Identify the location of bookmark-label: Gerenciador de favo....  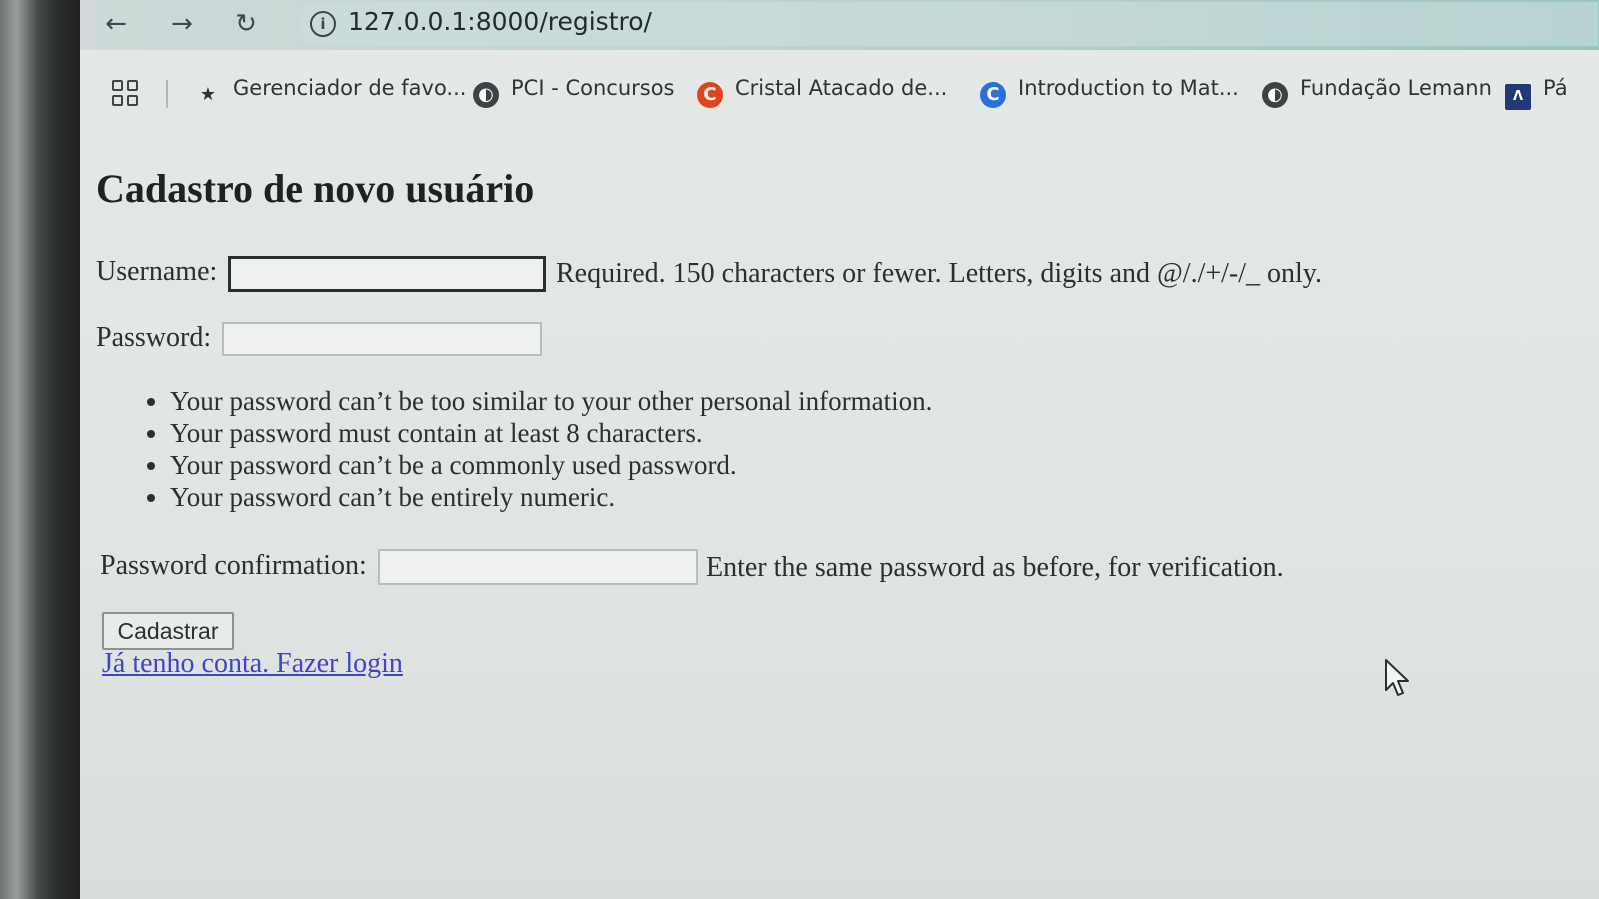
(350, 88).